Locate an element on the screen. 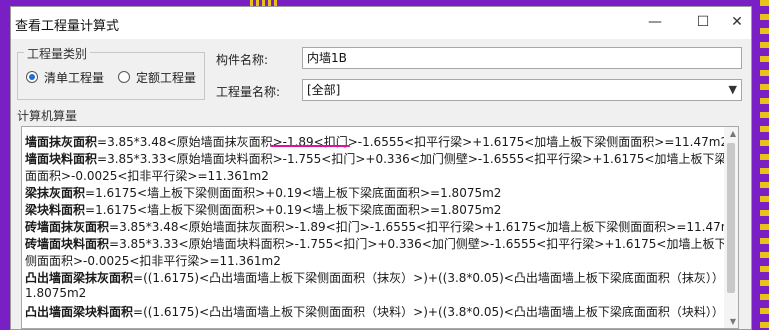  component-name-value: 内墙1B is located at coordinates (327, 58).